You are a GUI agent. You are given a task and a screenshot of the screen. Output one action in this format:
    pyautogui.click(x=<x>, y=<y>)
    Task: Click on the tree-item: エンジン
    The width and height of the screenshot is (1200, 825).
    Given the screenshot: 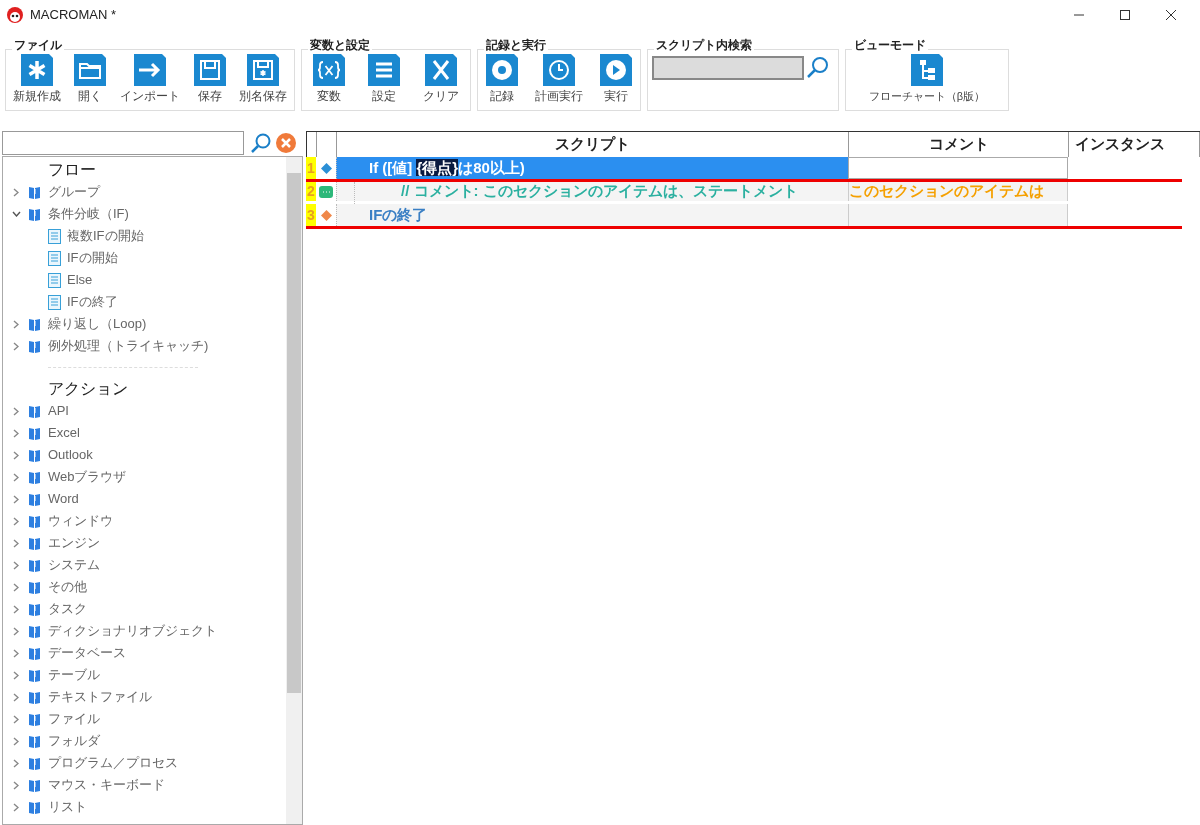 What is the action you would take?
    pyautogui.click(x=74, y=543)
    